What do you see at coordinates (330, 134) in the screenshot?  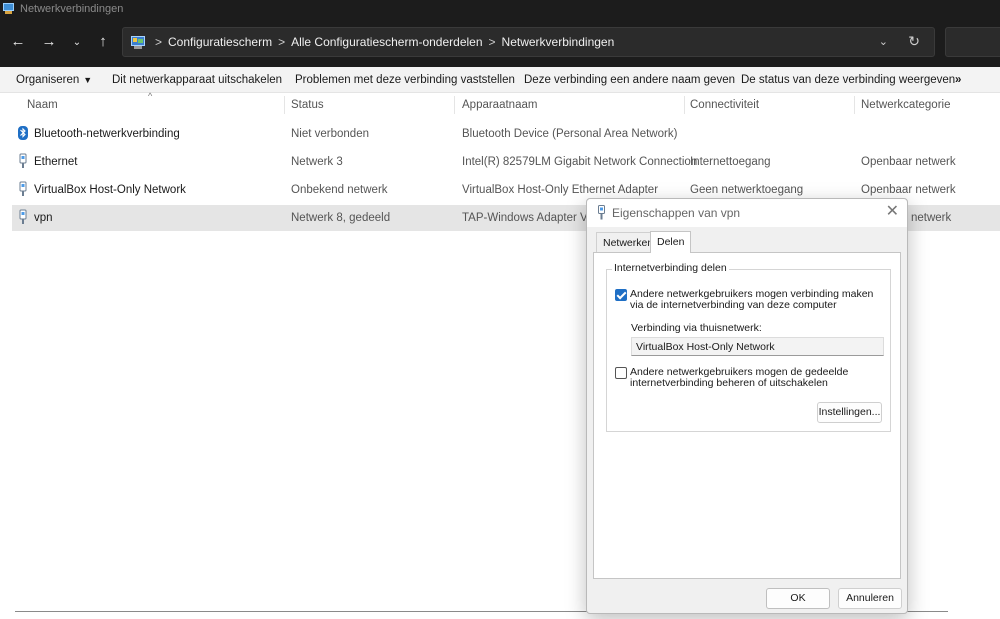 I see `row-status: Niet verbonden` at bounding box center [330, 134].